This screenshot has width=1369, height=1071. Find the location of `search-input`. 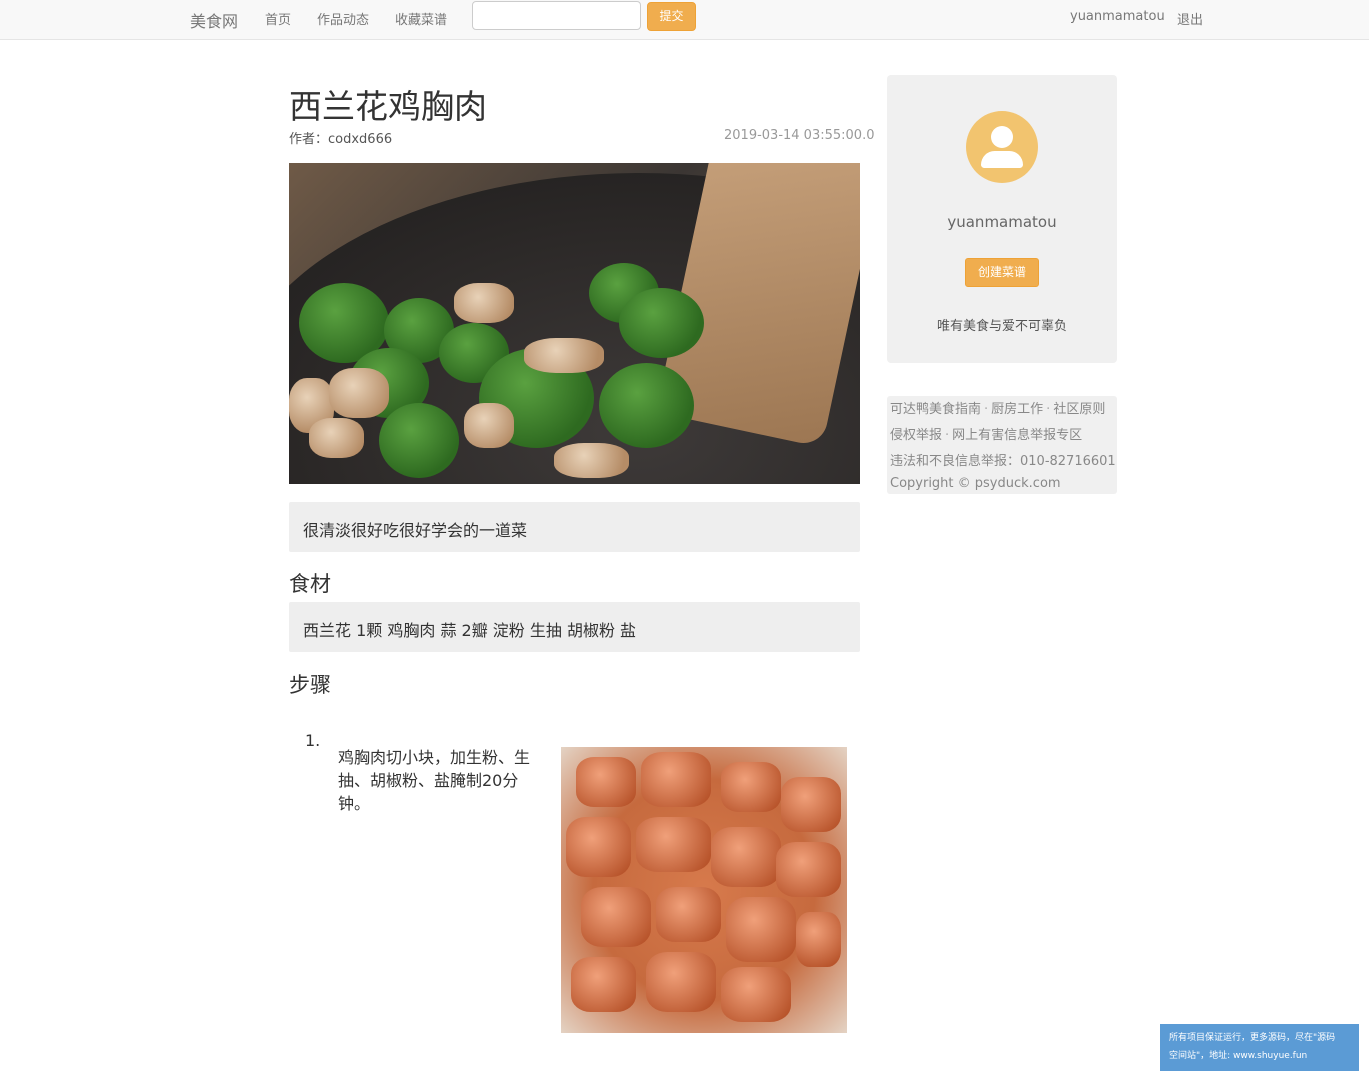

search-input is located at coordinates (556, 15).